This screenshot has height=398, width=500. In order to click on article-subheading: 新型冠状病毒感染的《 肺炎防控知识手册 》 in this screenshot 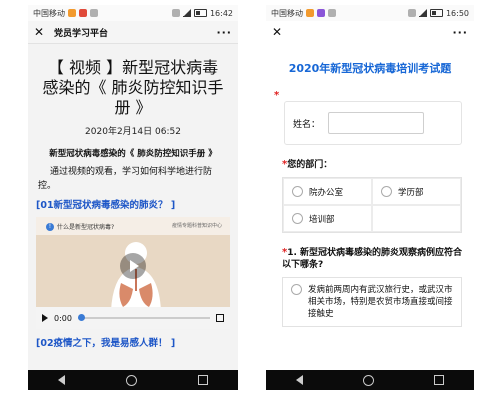, I will do `click(133, 154)`.